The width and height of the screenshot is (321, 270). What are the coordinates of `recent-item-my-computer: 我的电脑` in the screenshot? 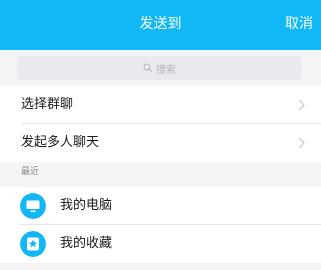 It's located at (160, 206).